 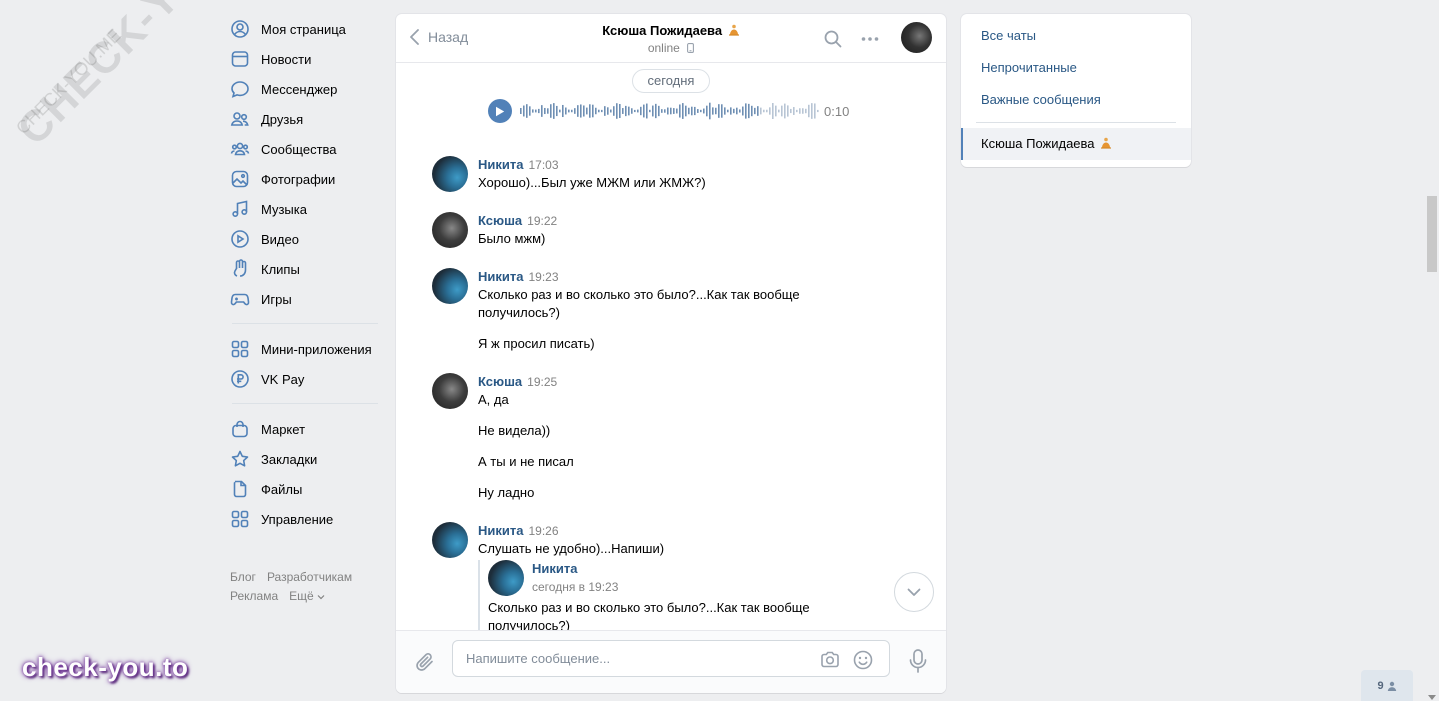 What do you see at coordinates (526, 461) in the screenshot?
I see `message-text: А ты и не писал` at bounding box center [526, 461].